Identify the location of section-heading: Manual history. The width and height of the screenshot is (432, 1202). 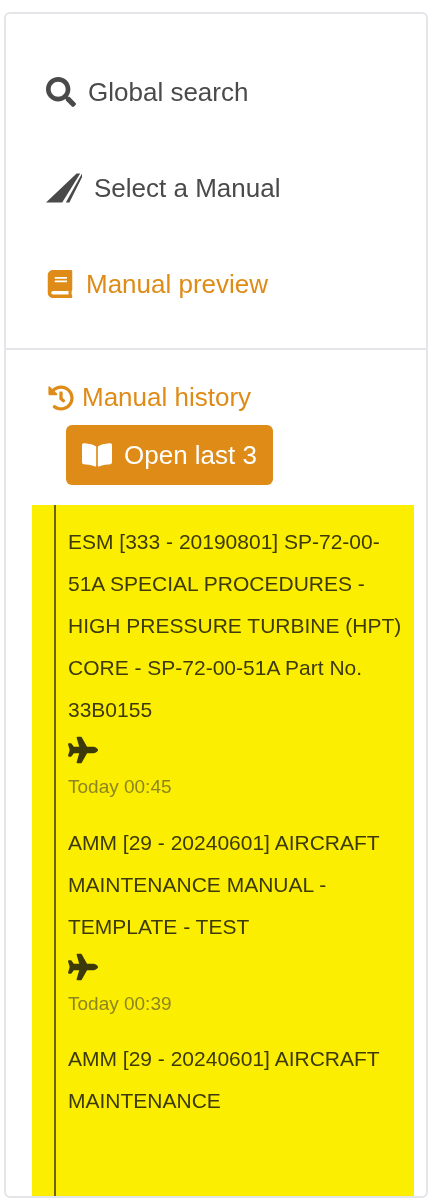
(167, 397).